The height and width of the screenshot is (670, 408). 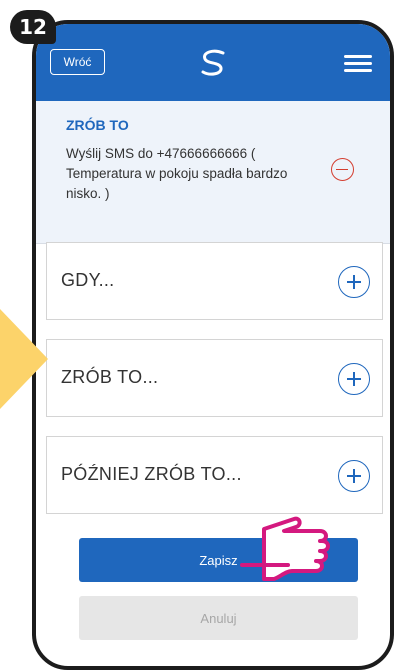 What do you see at coordinates (218, 618) in the screenshot?
I see `cancel-button: Anuluj` at bounding box center [218, 618].